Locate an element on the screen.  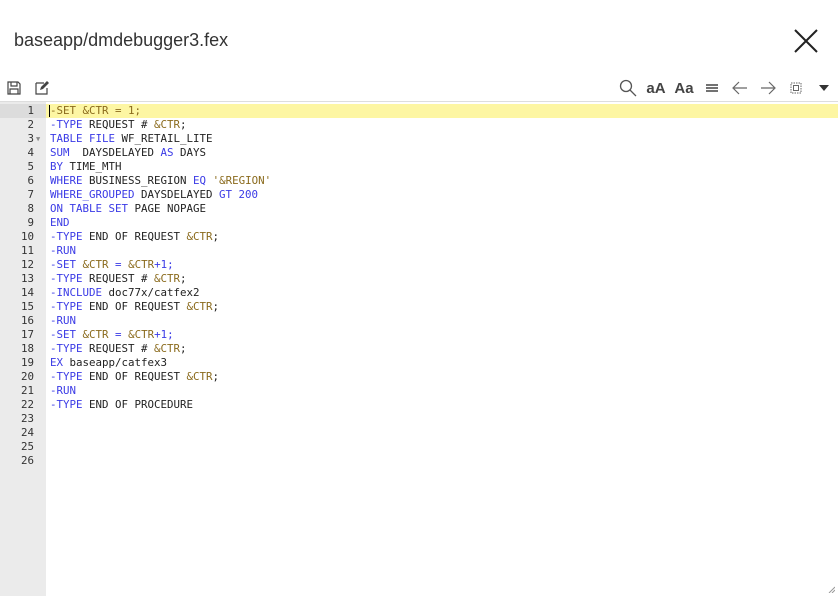
code-token: +1; is located at coordinates (164, 334).